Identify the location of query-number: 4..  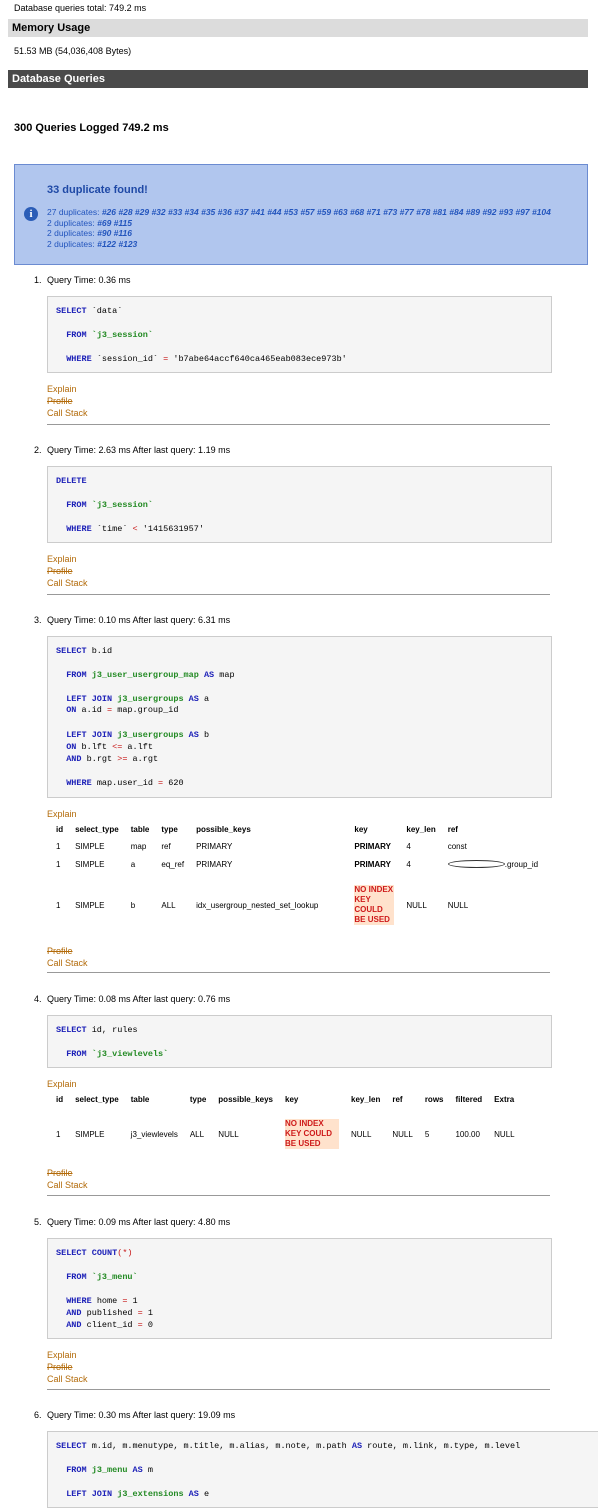
(38, 999).